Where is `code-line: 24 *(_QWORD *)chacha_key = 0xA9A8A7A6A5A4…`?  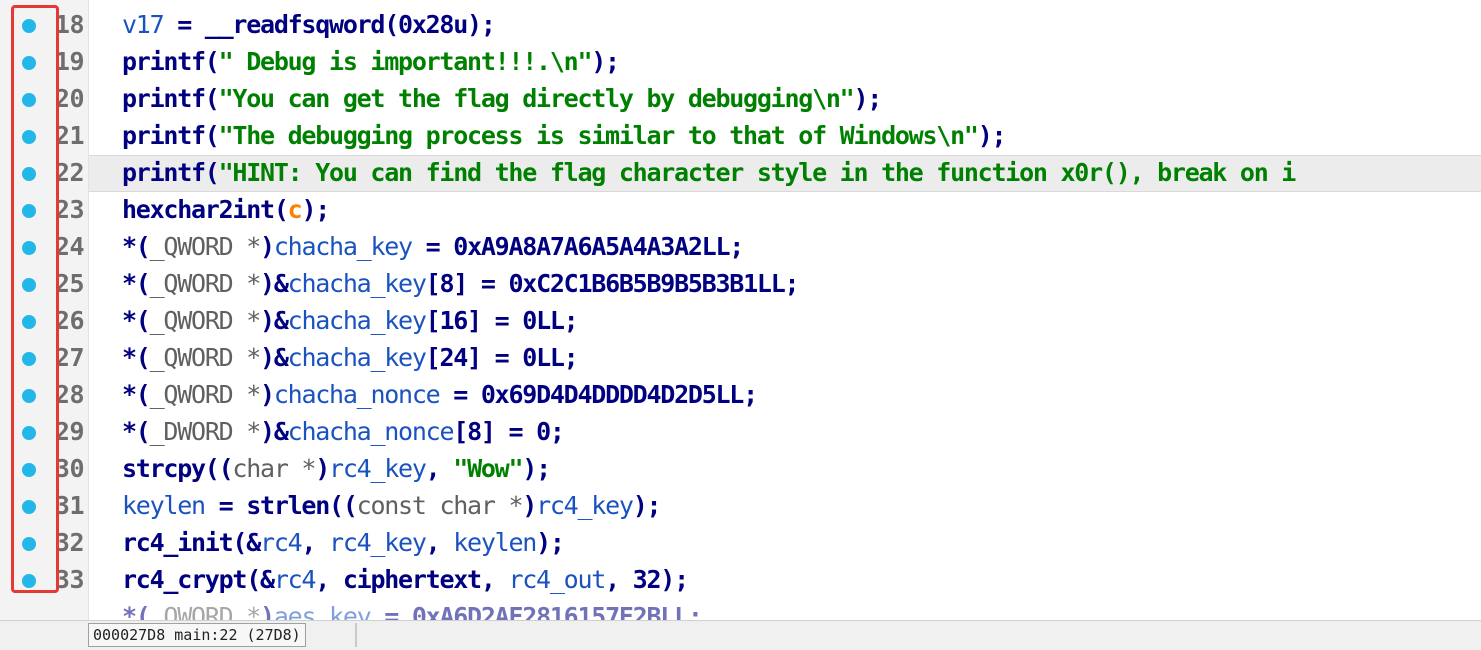 code-line: 24 *(_QWORD *)chacha_key = 0xA9A8A7A6A5A4… is located at coordinates (740, 247).